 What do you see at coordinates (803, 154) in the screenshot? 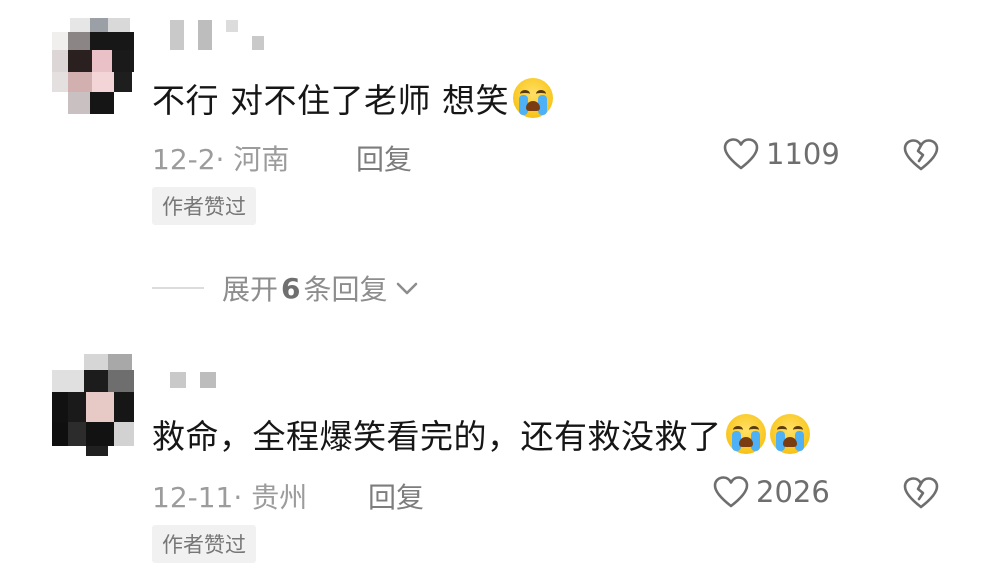
I see `like-count: 1109` at bounding box center [803, 154].